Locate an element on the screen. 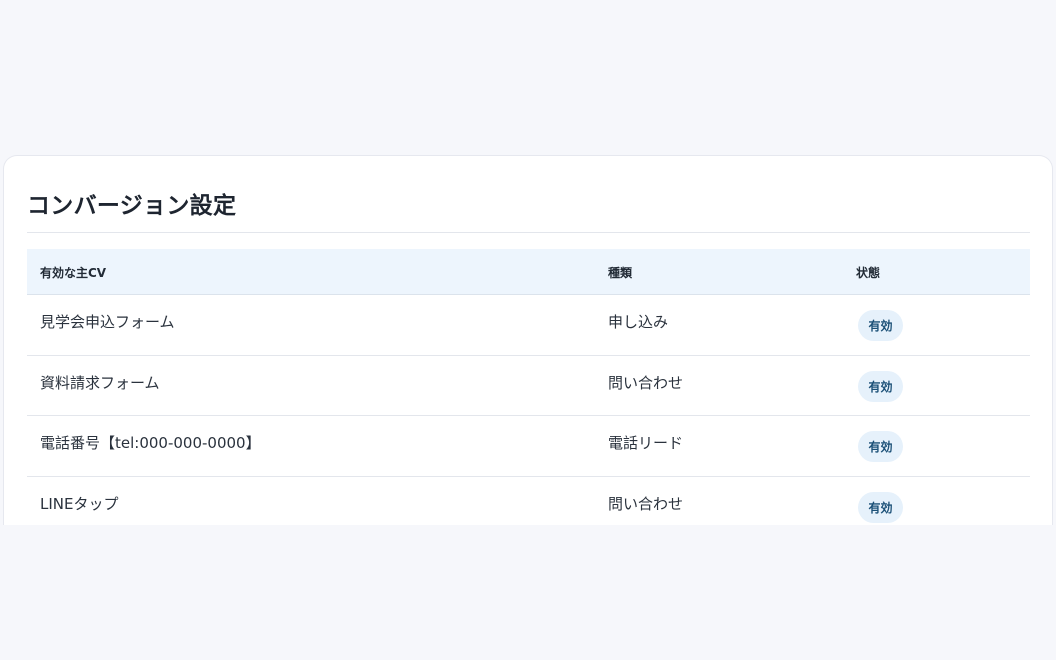 The width and height of the screenshot is (1056, 660). column-header-type: 種類 is located at coordinates (620, 273).